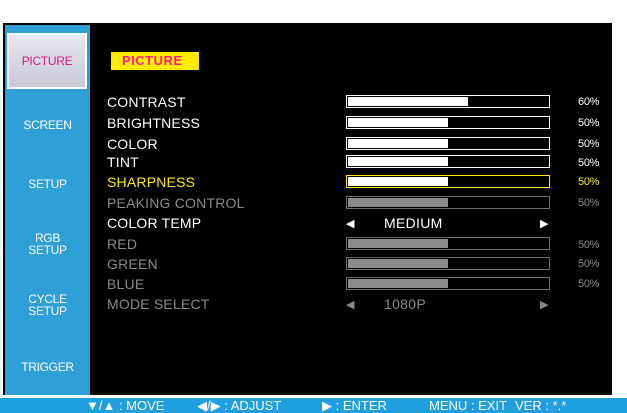 This screenshot has height=413, width=627. What do you see at coordinates (122, 244) in the screenshot?
I see `row-label-red: RED` at bounding box center [122, 244].